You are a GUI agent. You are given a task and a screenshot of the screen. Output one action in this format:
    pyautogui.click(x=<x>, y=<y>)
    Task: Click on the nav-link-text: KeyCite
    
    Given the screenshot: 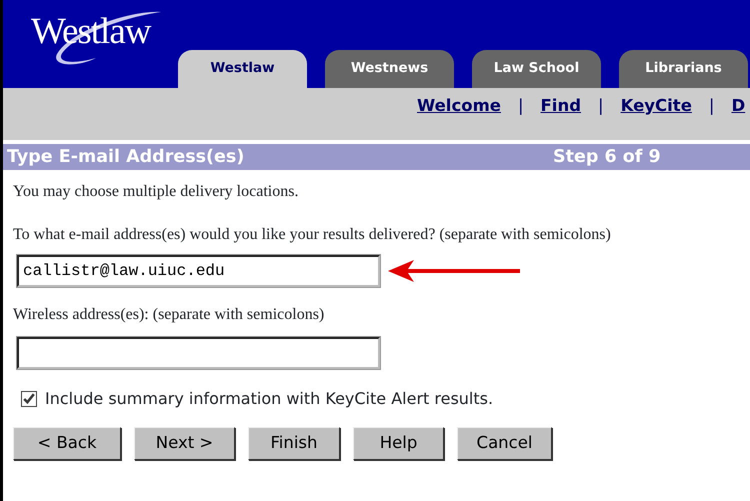 What is the action you would take?
    pyautogui.click(x=656, y=106)
    